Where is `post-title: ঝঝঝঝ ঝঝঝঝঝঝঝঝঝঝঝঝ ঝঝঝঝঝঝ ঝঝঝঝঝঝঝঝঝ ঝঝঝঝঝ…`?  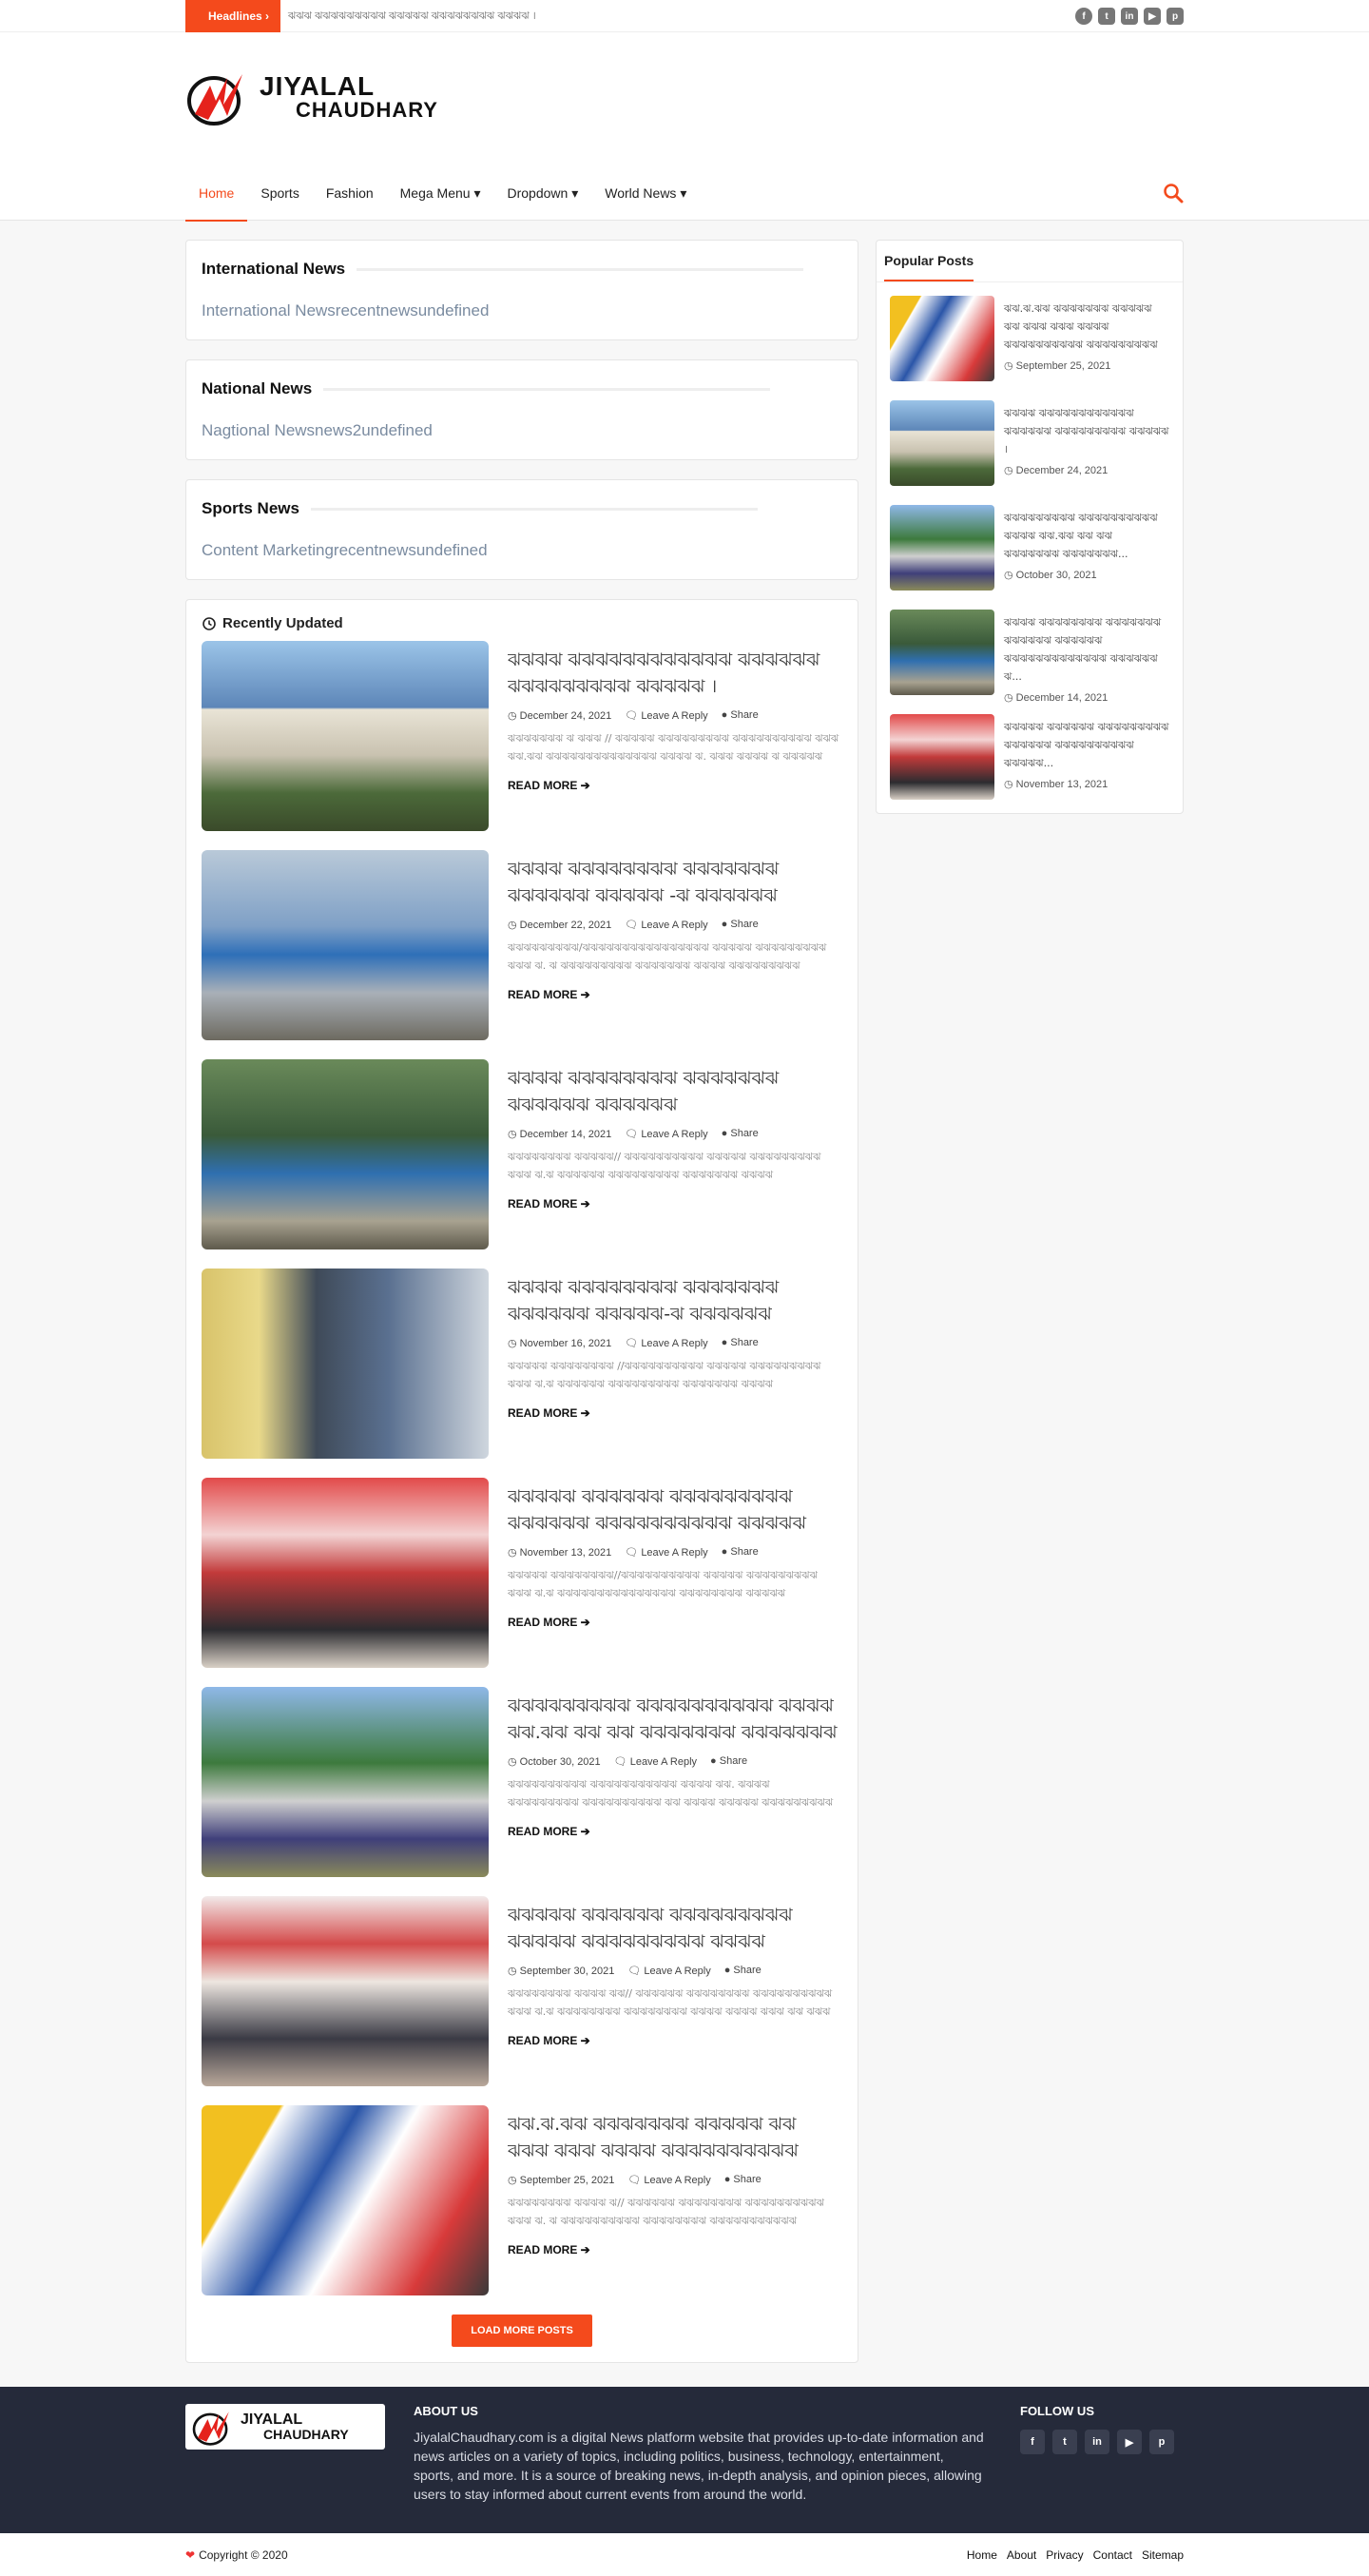
post-title: ঝঝঝঝ ঝঝঝঝঝঝঝঝঝঝঝঝ ঝঝঝঝঝঝ ঝঝঝঝঝঝঝঝঝ ঝঝঝঝঝ… is located at coordinates (675, 673).